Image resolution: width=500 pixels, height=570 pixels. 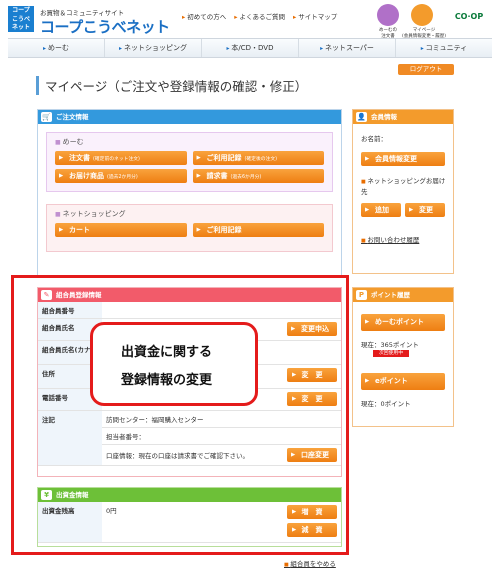 What do you see at coordinates (407, 239) in the screenshot?
I see `contact-history-link: お問い合わせ履歴` at bounding box center [407, 239].